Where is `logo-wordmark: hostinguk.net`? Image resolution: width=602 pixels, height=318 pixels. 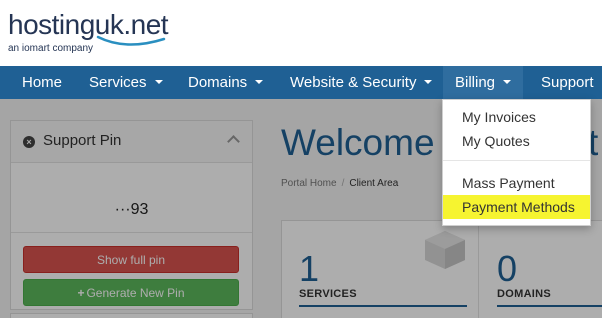 logo-wordmark: hostinguk.net is located at coordinates (88, 28).